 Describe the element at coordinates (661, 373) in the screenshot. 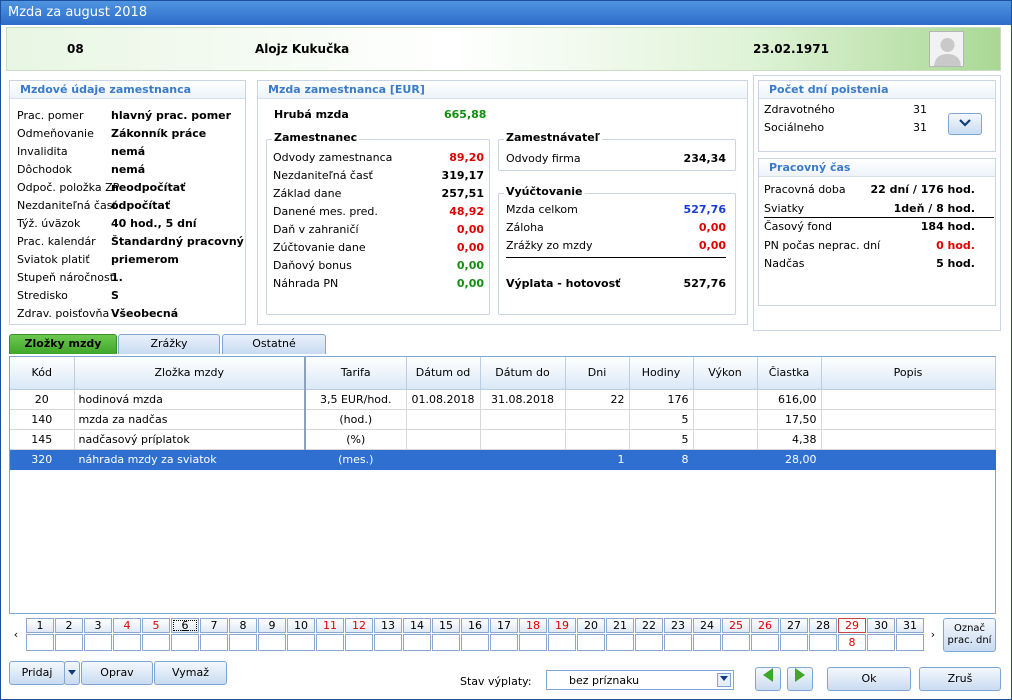

I see `column-header: Hodiny` at that location.